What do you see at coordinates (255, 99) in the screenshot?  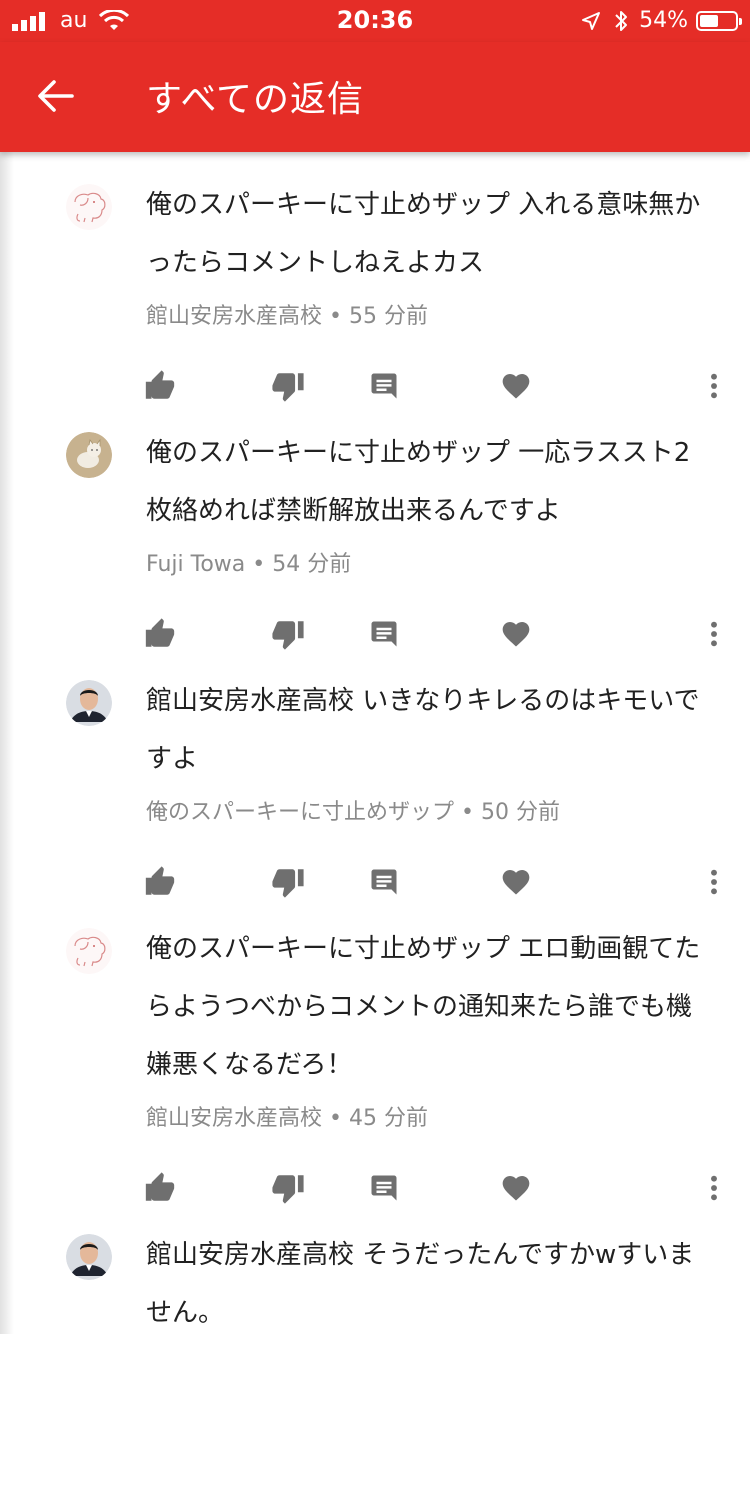 I see `page-title: すべての返信` at bounding box center [255, 99].